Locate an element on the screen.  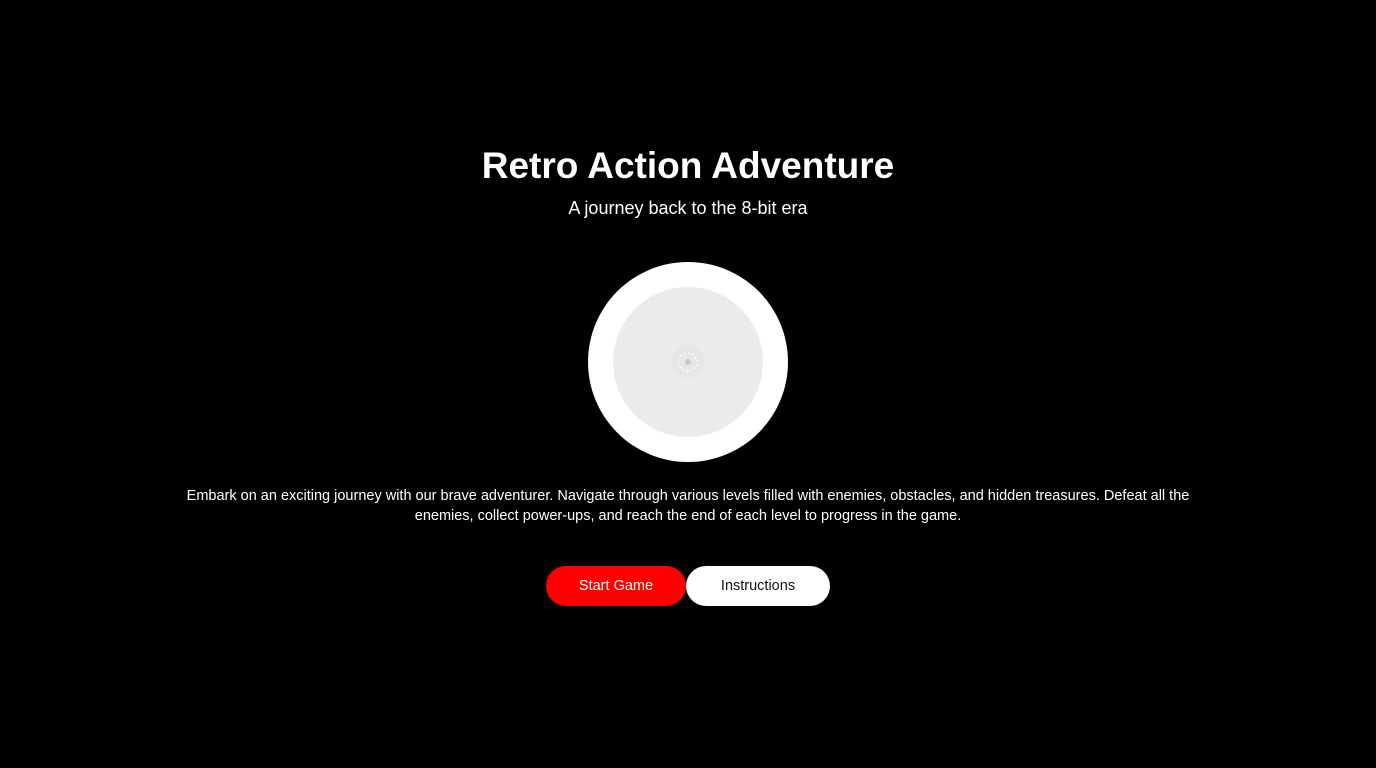
action-buttons: Start Game Instructions is located at coordinates (688, 586).